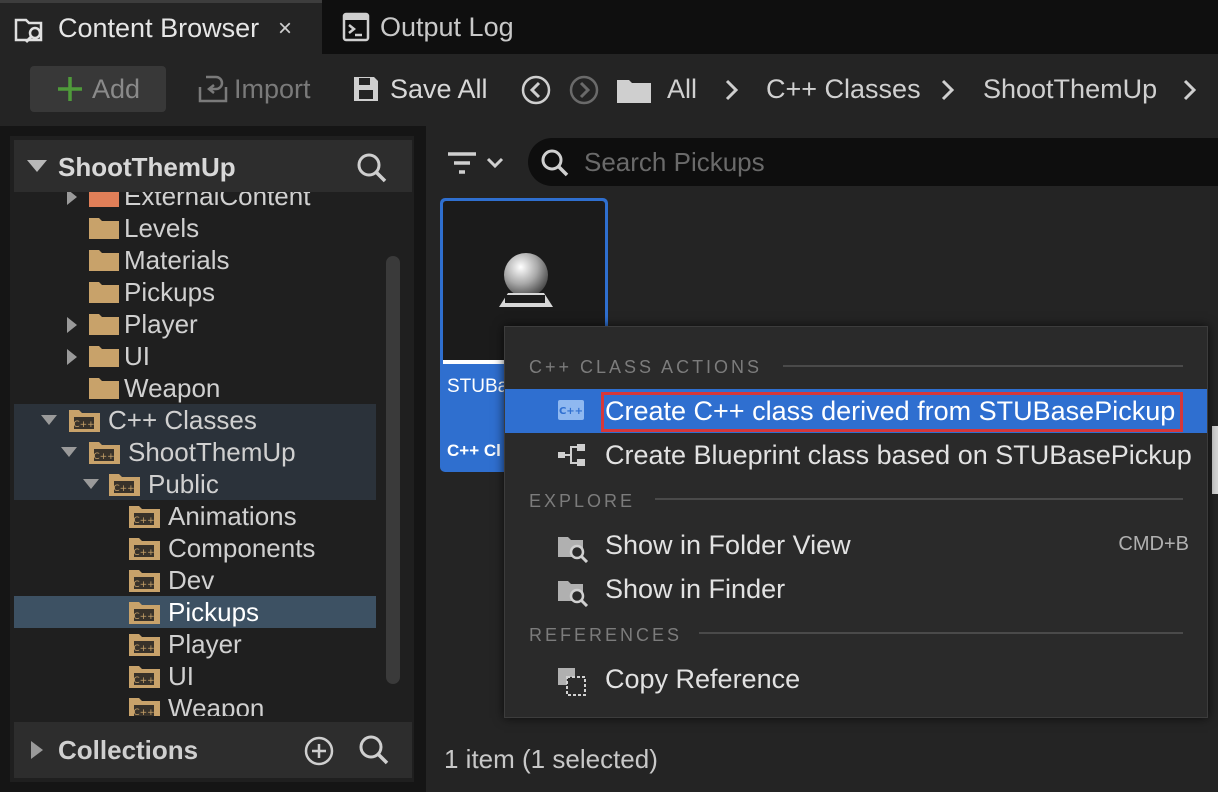  I want to click on tab-output-log: Output Log, so click(450, 27).